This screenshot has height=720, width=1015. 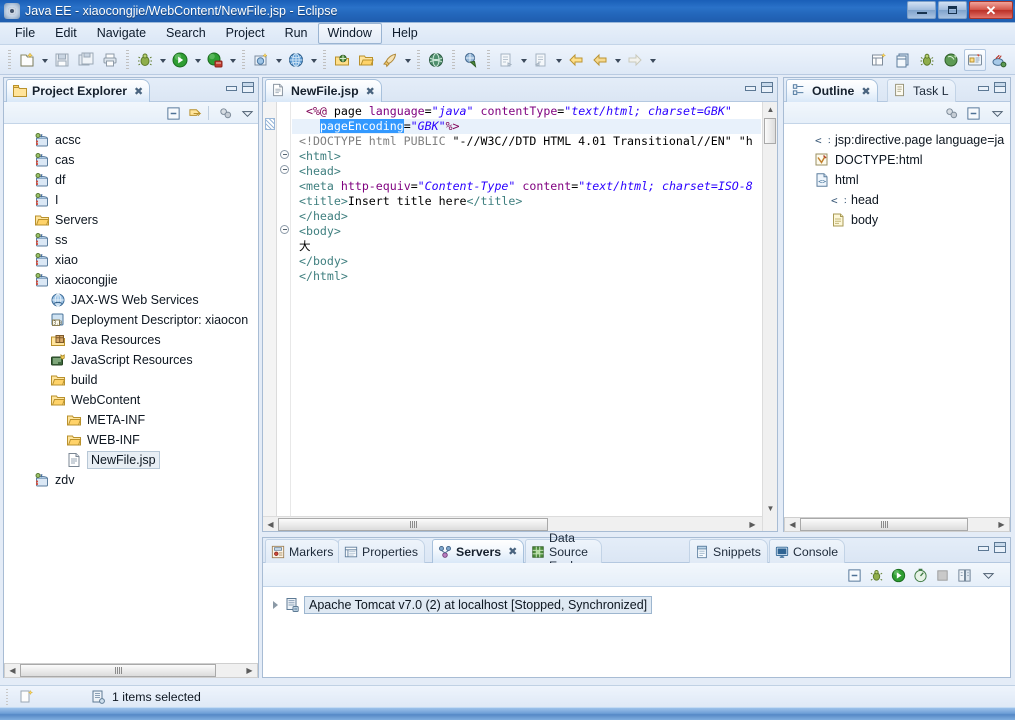 I want to click on new-java-ee-dropdown-icon, so click(x=278, y=60).